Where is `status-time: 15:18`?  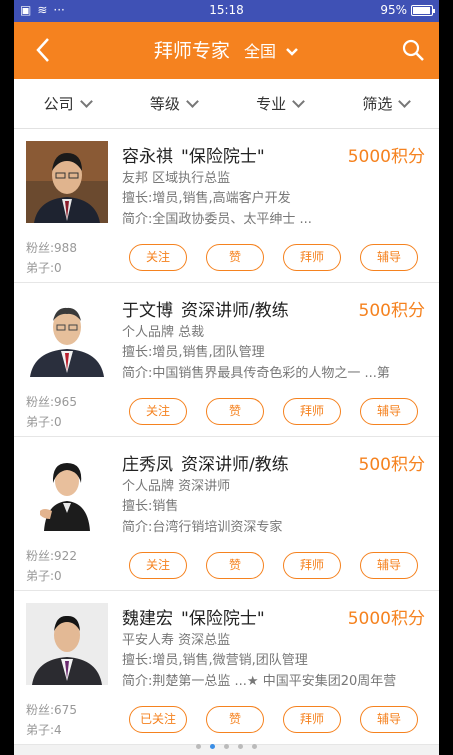
status-time: 15:18 is located at coordinates (226, 10).